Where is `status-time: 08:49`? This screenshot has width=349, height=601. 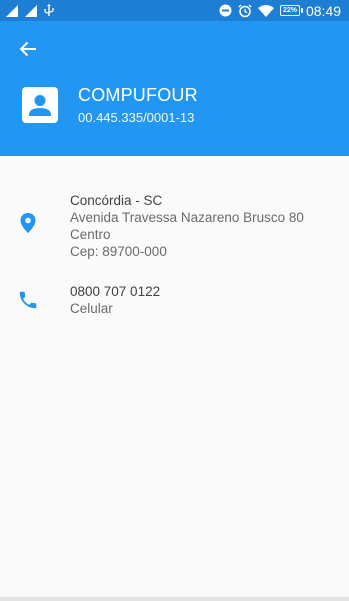 status-time: 08:49 is located at coordinates (323, 10).